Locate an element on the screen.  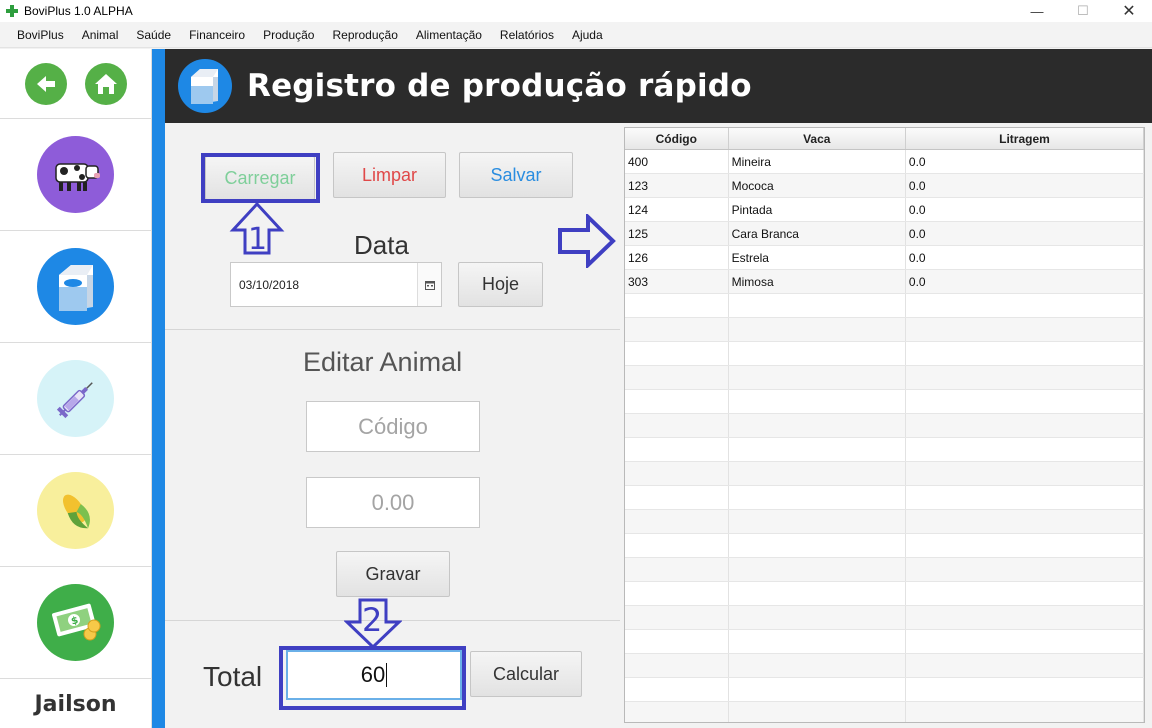
save-button: Salvar is located at coordinates (516, 175).